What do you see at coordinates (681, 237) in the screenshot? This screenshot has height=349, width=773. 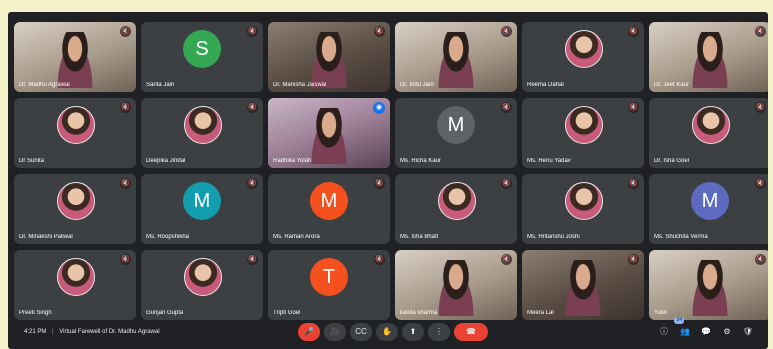 I see `participant-name: Ms. Shuchita Verma` at bounding box center [681, 237].